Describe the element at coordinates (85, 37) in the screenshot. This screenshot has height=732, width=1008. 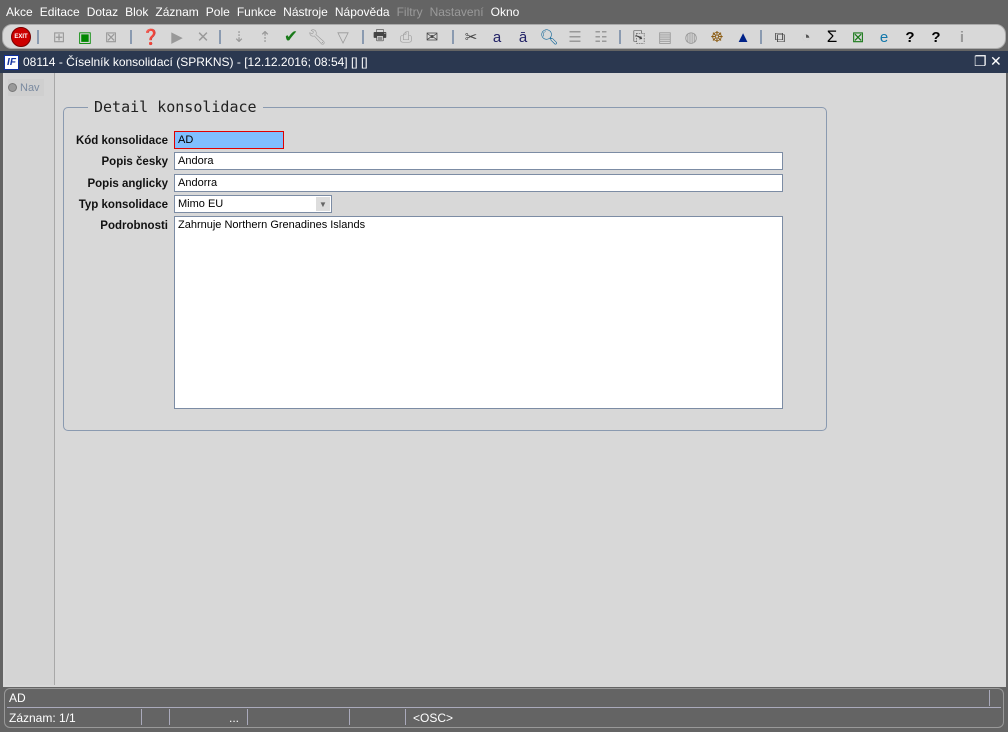
I see `duplicate-record-icon: ▣` at that location.